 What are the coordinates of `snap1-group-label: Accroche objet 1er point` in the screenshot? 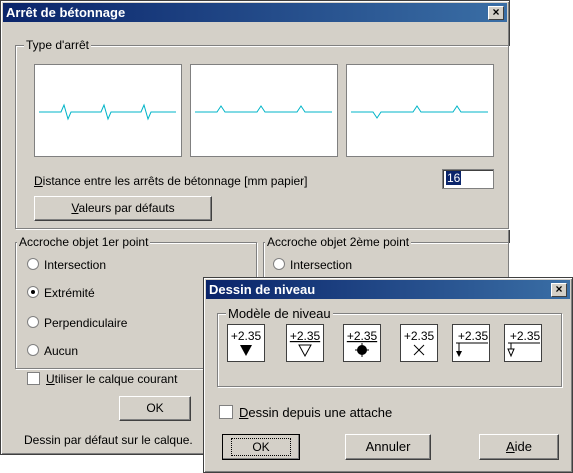 It's located at (84, 242).